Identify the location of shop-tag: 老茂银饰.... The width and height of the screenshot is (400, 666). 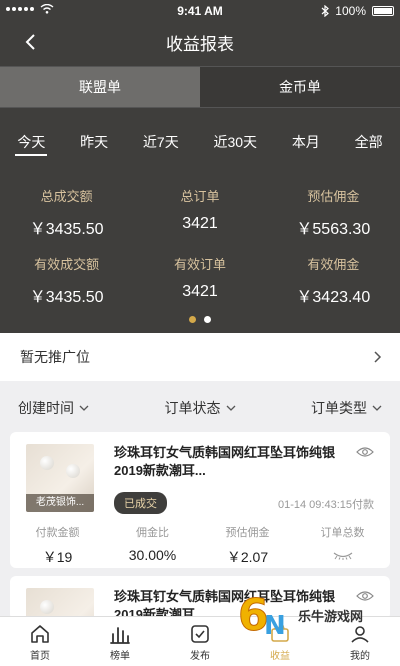
(60, 503).